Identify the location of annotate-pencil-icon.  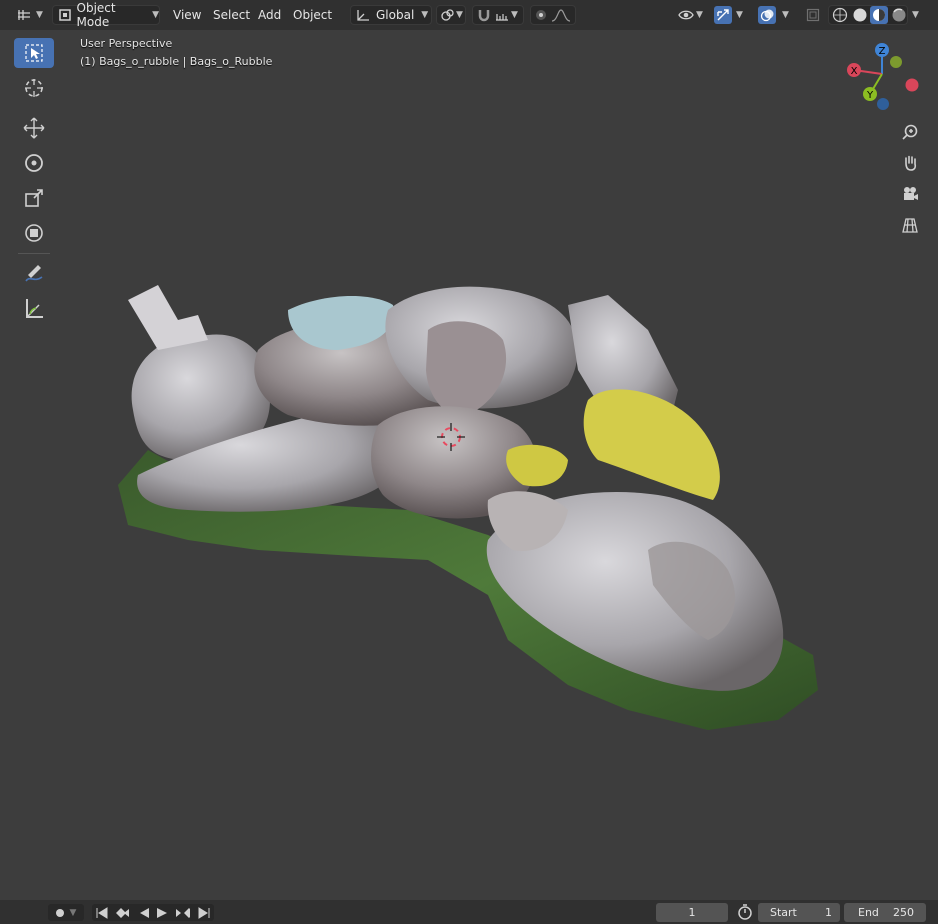
(34, 273).